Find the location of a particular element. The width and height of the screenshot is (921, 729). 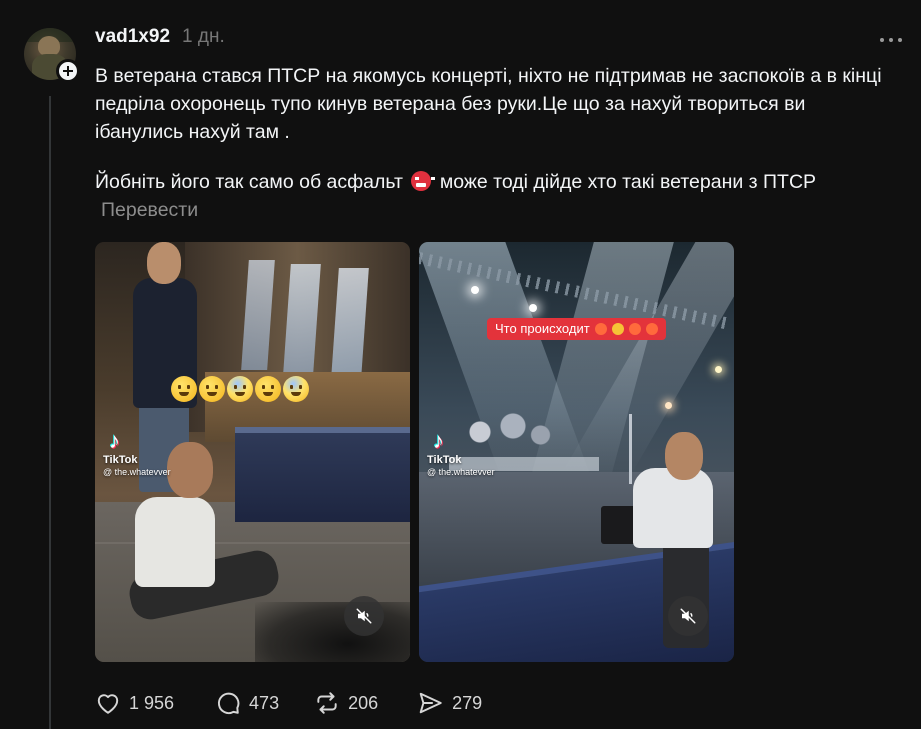

post-header: vad1x92 1 дн. is located at coordinates (160, 37).